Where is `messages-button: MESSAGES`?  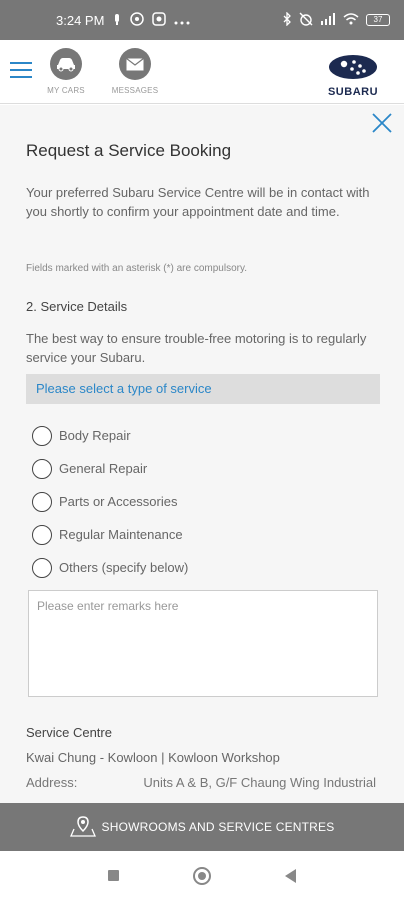 messages-button: MESSAGES is located at coordinates (135, 71).